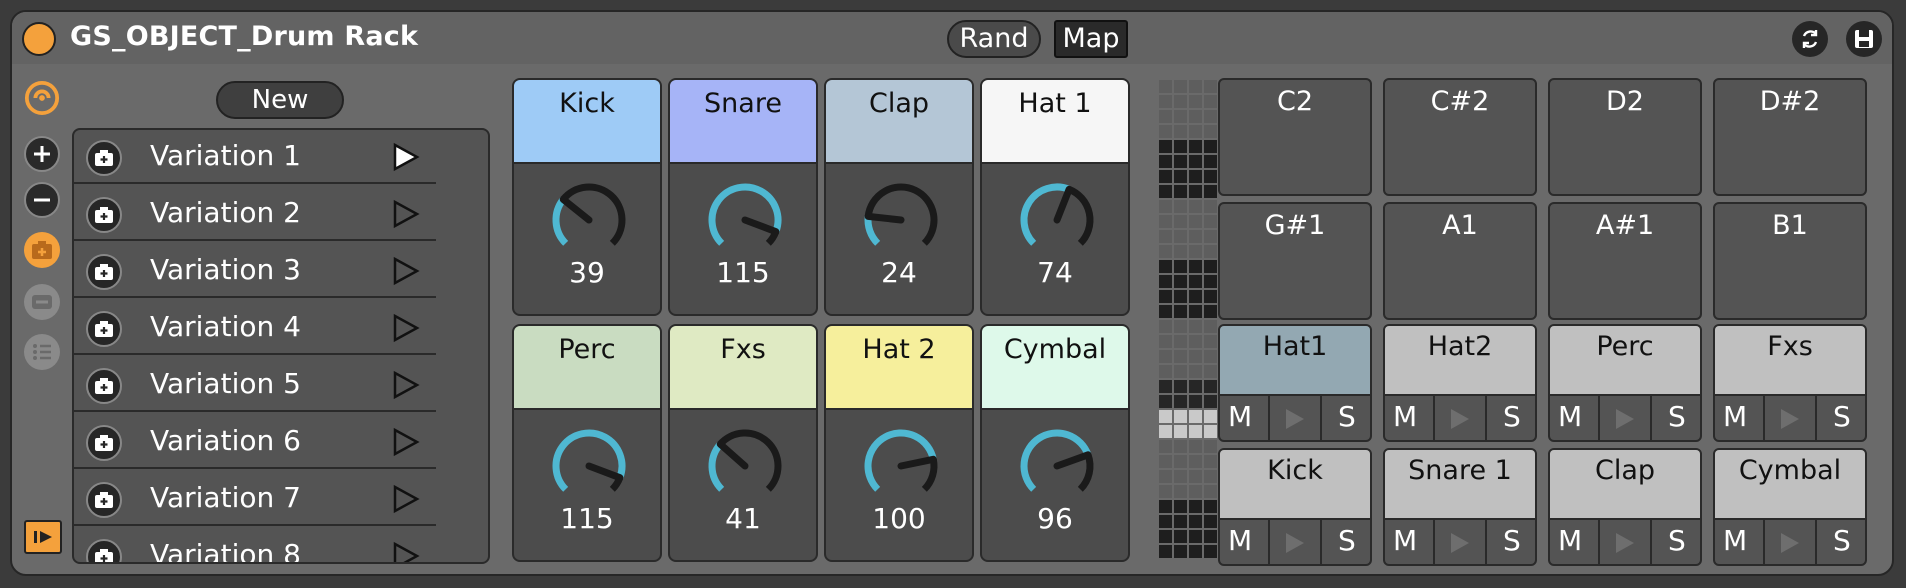  What do you see at coordinates (1460, 485) in the screenshot?
I see `chain-header: Snare 1` at bounding box center [1460, 485].